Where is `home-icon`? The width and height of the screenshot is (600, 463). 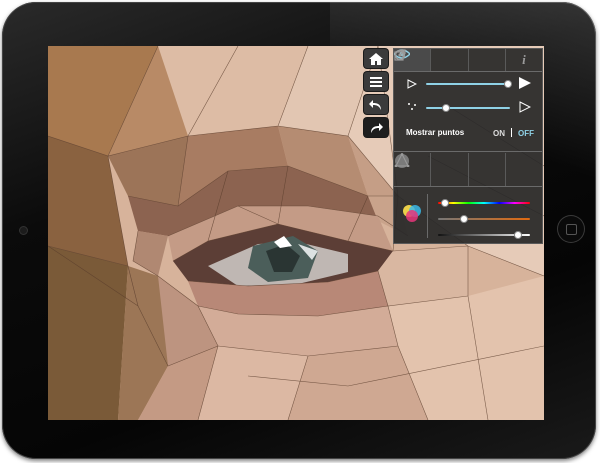
home-icon is located at coordinates (376, 58).